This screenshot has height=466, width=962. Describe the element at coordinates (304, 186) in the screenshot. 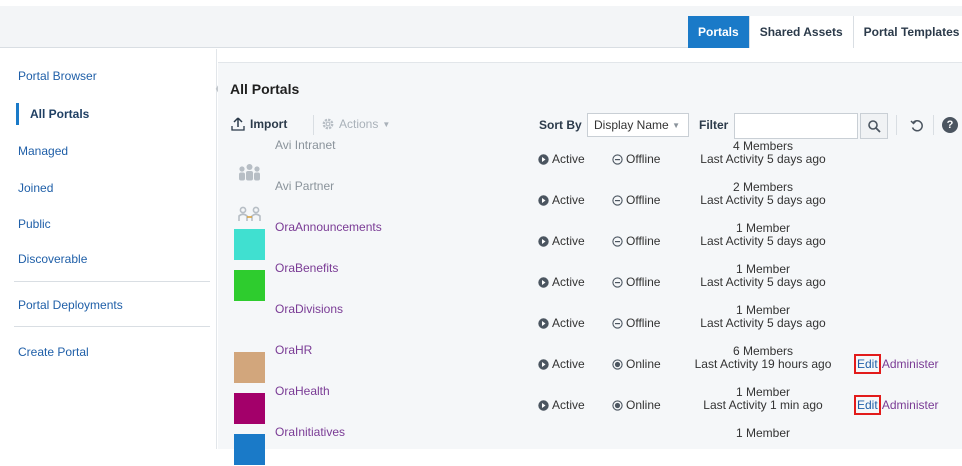

I see `portal-name: Avi Partner` at that location.